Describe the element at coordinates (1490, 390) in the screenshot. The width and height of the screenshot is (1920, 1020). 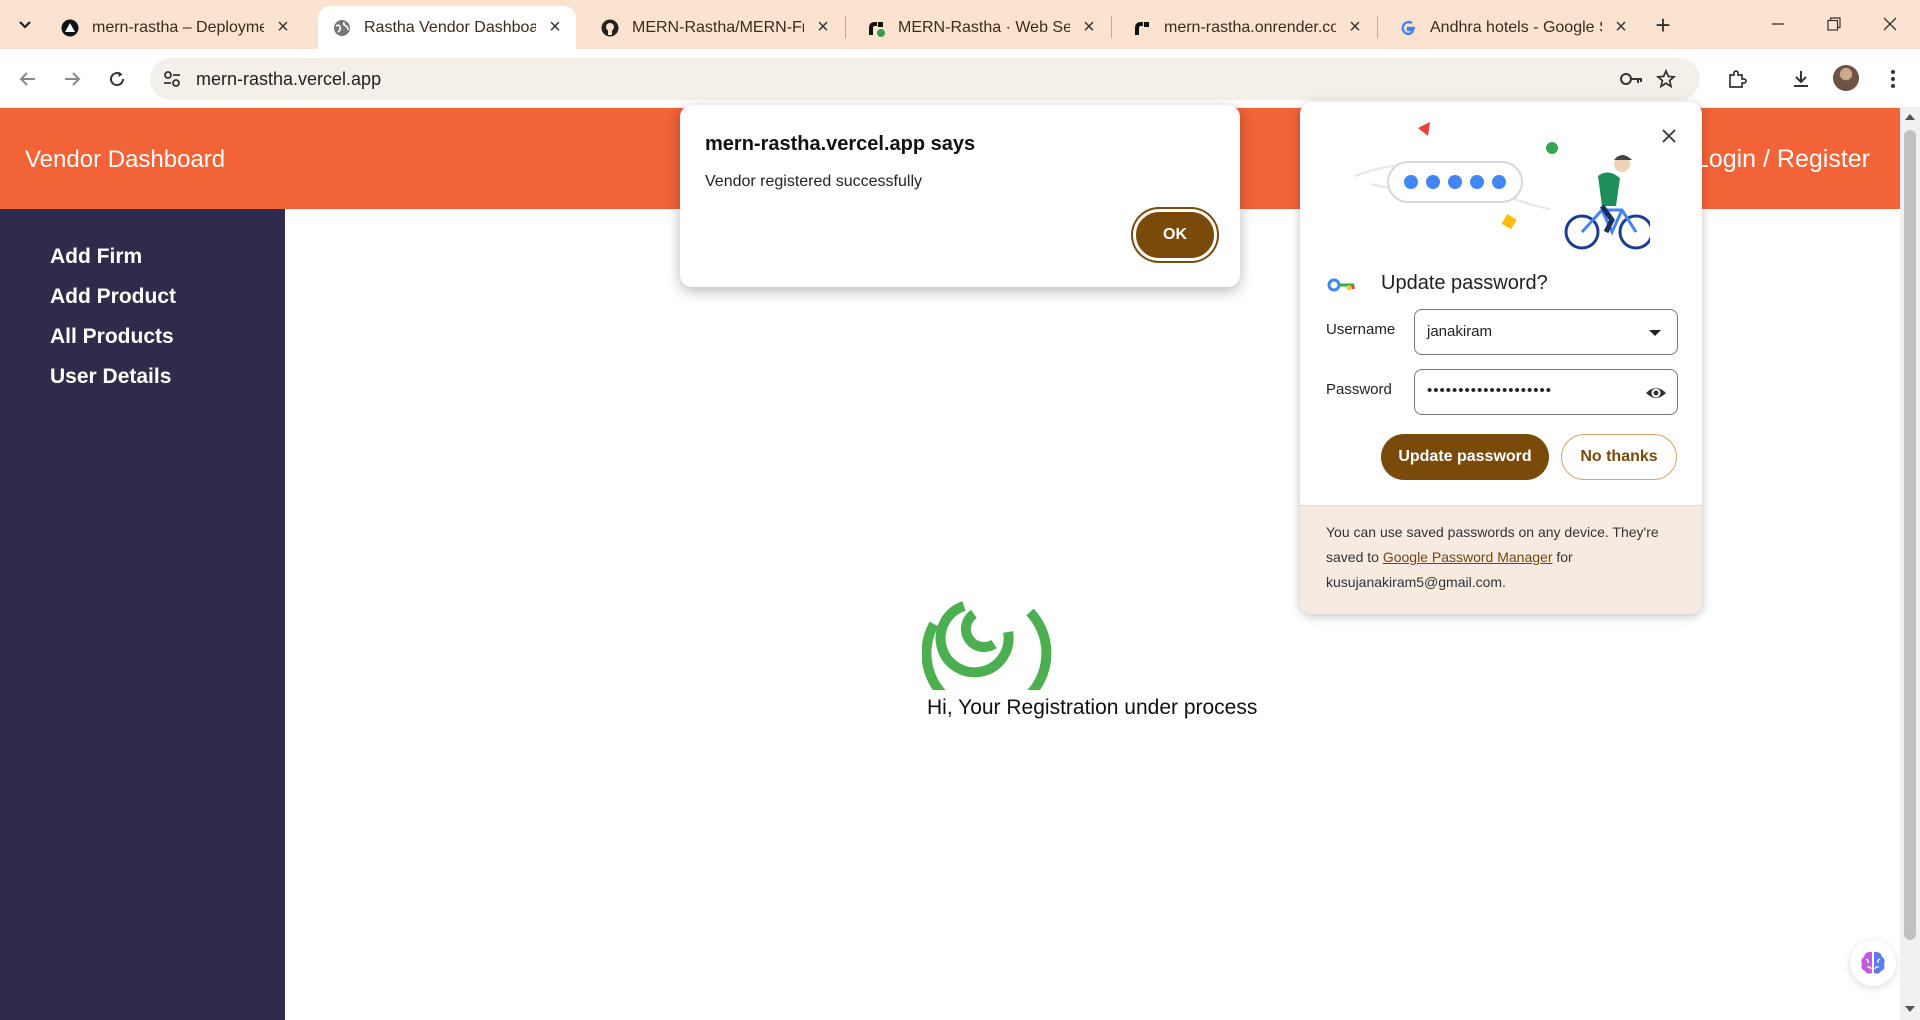
I see `password-mask: ••••••••••••••••••••` at that location.